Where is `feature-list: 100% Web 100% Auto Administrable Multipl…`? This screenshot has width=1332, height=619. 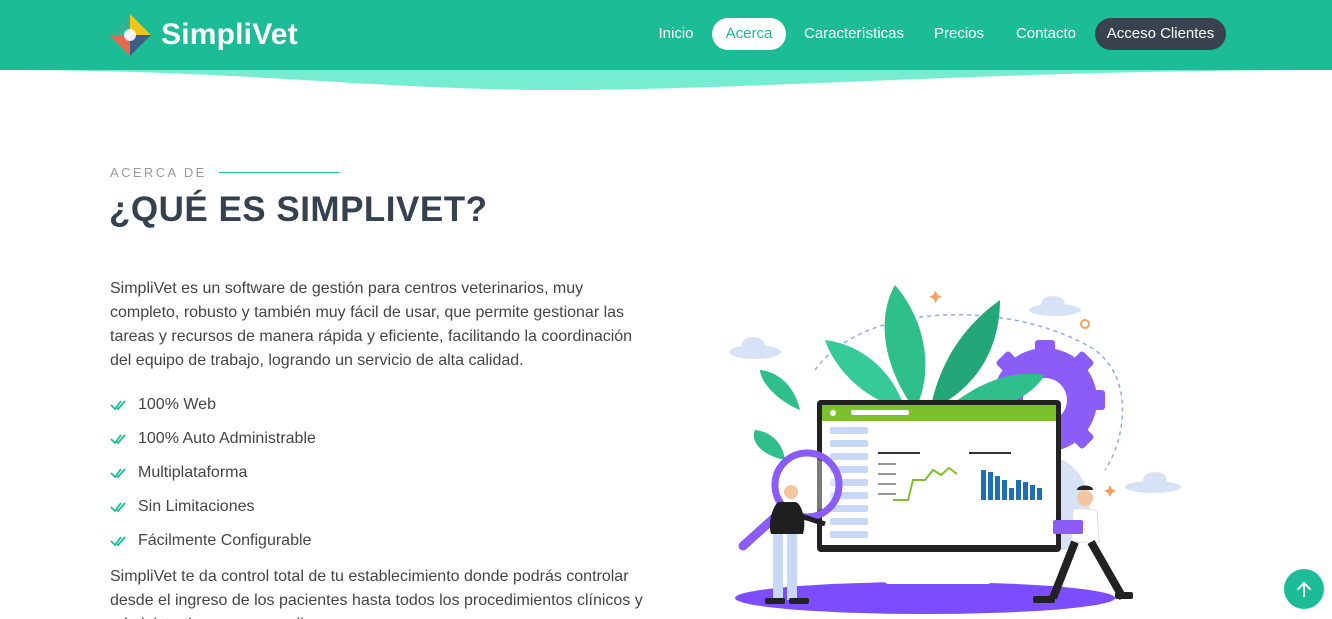
feature-list: 100% Web 100% Auto Administrable Multipl… is located at coordinates (213, 473).